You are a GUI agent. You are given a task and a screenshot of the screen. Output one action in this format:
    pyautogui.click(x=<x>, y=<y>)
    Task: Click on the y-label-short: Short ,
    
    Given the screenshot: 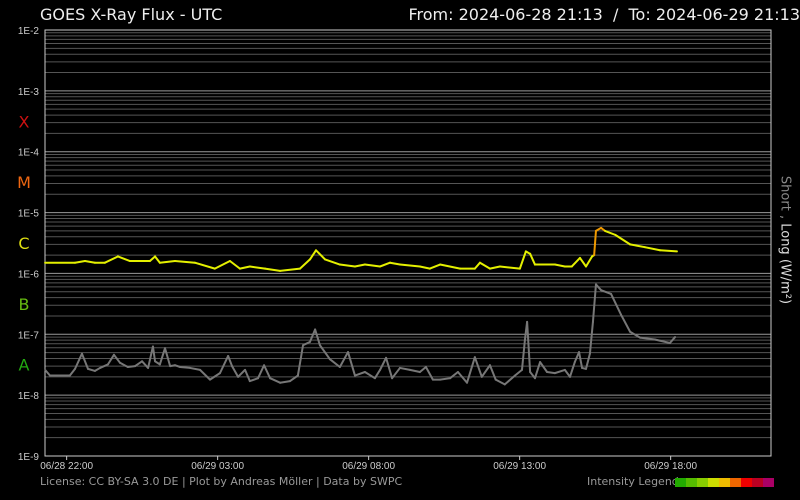 What is the action you would take?
    pyautogui.click(x=785, y=197)
    